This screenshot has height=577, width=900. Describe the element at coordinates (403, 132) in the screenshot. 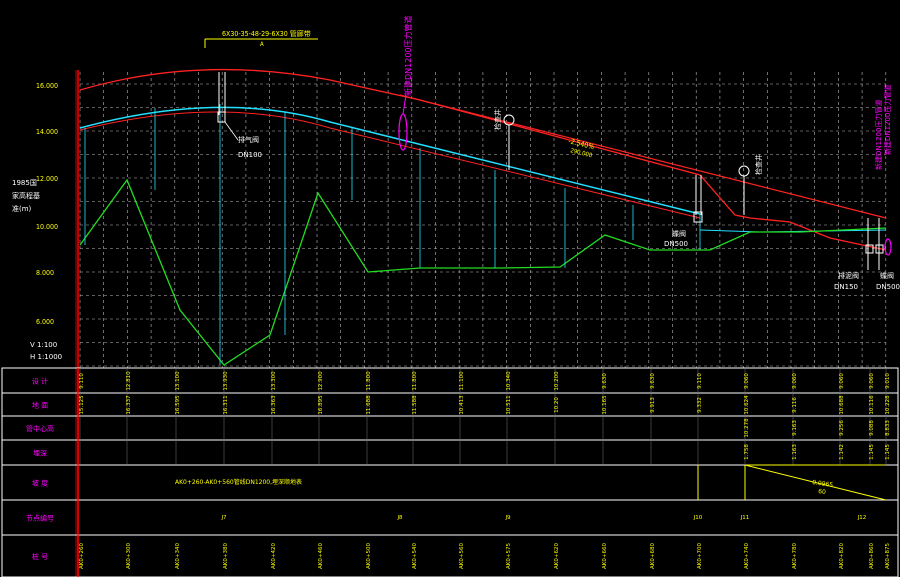

I see `pipe-crossing-top-marker` at that location.